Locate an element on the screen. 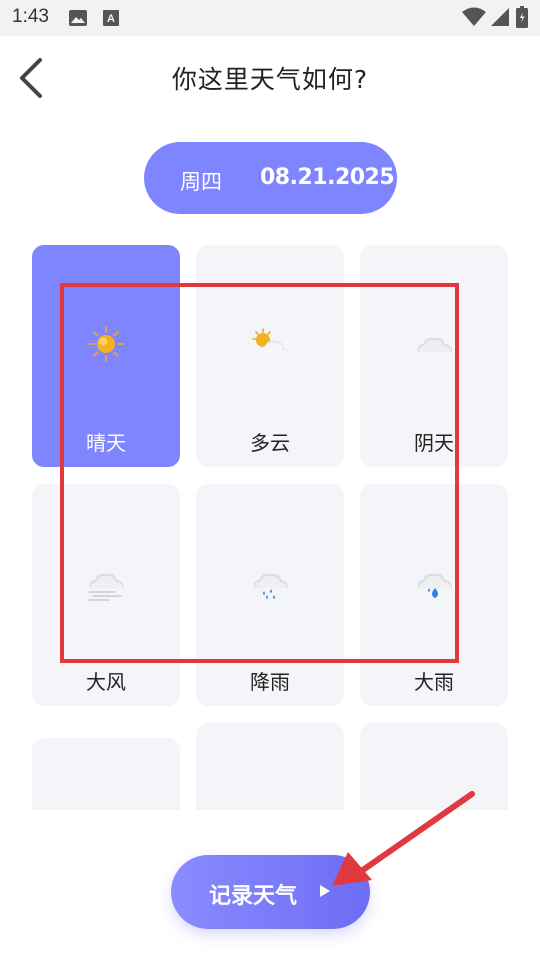 The height and width of the screenshot is (960, 540). weather-card-overcast: 阴天 is located at coordinates (434, 356).